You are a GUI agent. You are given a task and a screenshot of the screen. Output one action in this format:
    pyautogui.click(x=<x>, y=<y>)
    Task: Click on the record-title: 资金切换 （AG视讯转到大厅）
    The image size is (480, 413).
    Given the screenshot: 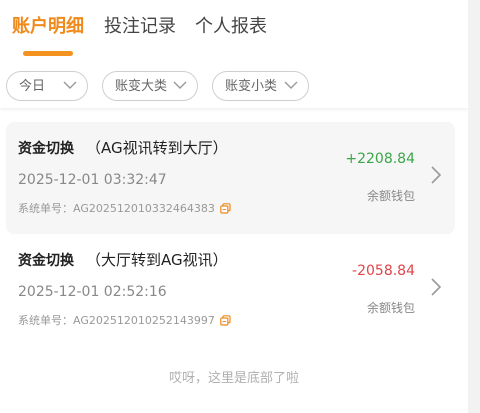 What is the action you would take?
    pyautogui.click(x=123, y=148)
    